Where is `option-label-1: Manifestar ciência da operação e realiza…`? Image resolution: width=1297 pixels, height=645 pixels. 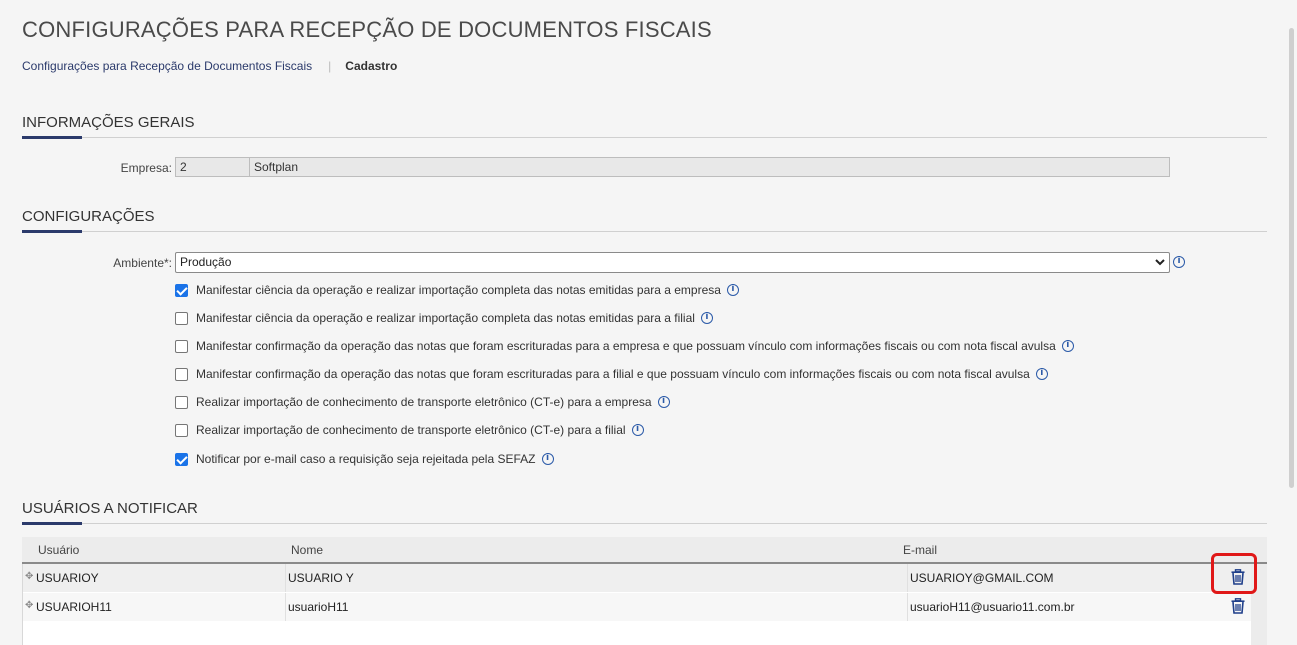
option-label-1: Manifestar ciência da operação e realiza… is located at coordinates (445, 318).